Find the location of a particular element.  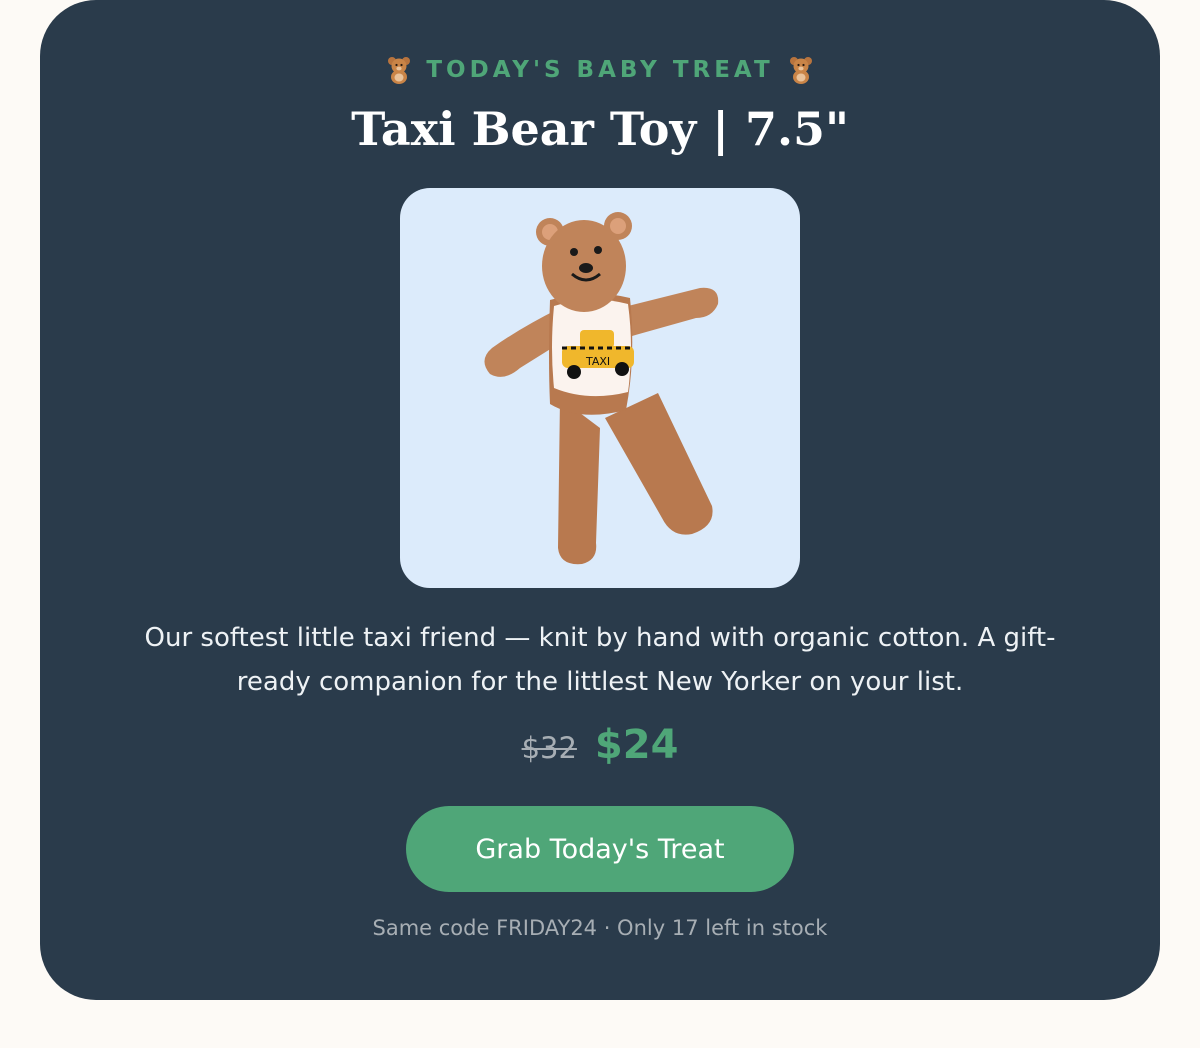

product-image: TAXI is located at coordinates (600, 388).